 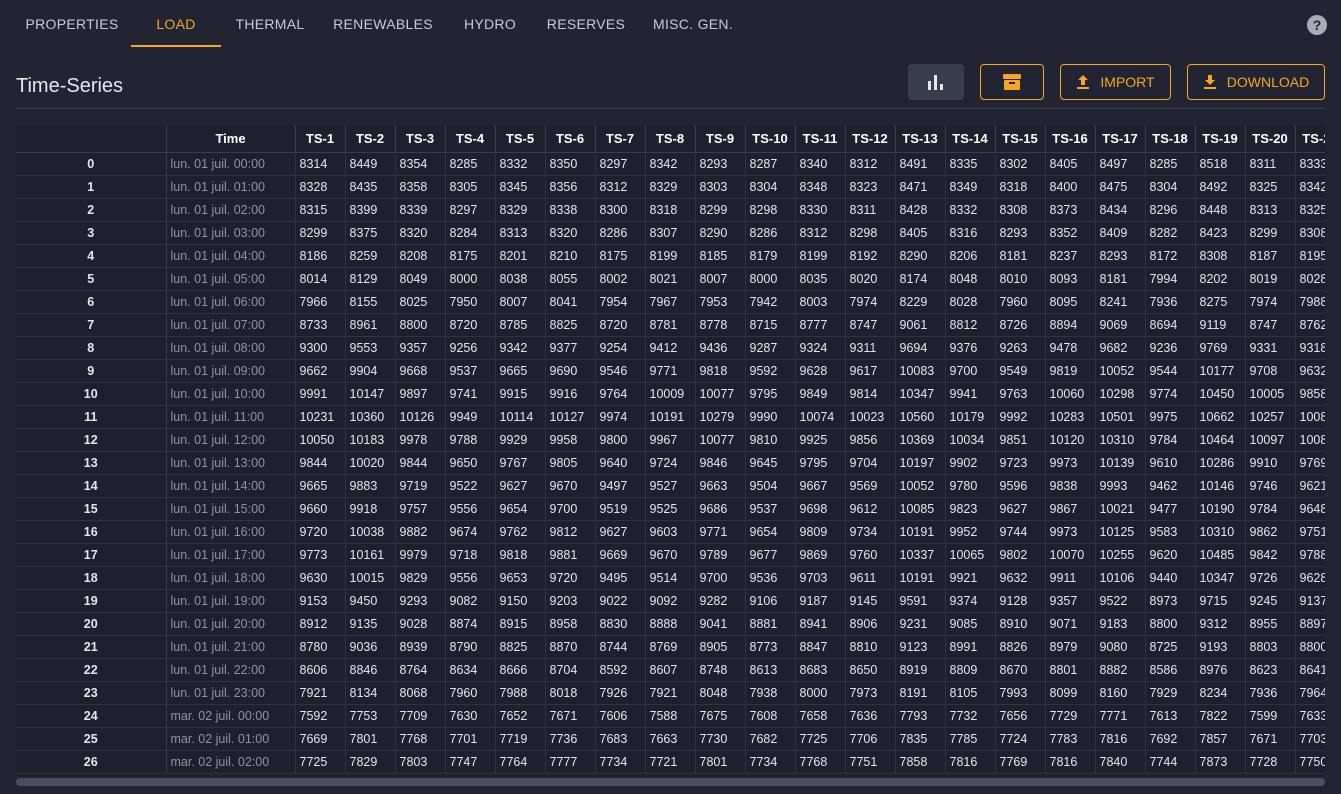 I want to click on value-cell: 9660, so click(x=320, y=509).